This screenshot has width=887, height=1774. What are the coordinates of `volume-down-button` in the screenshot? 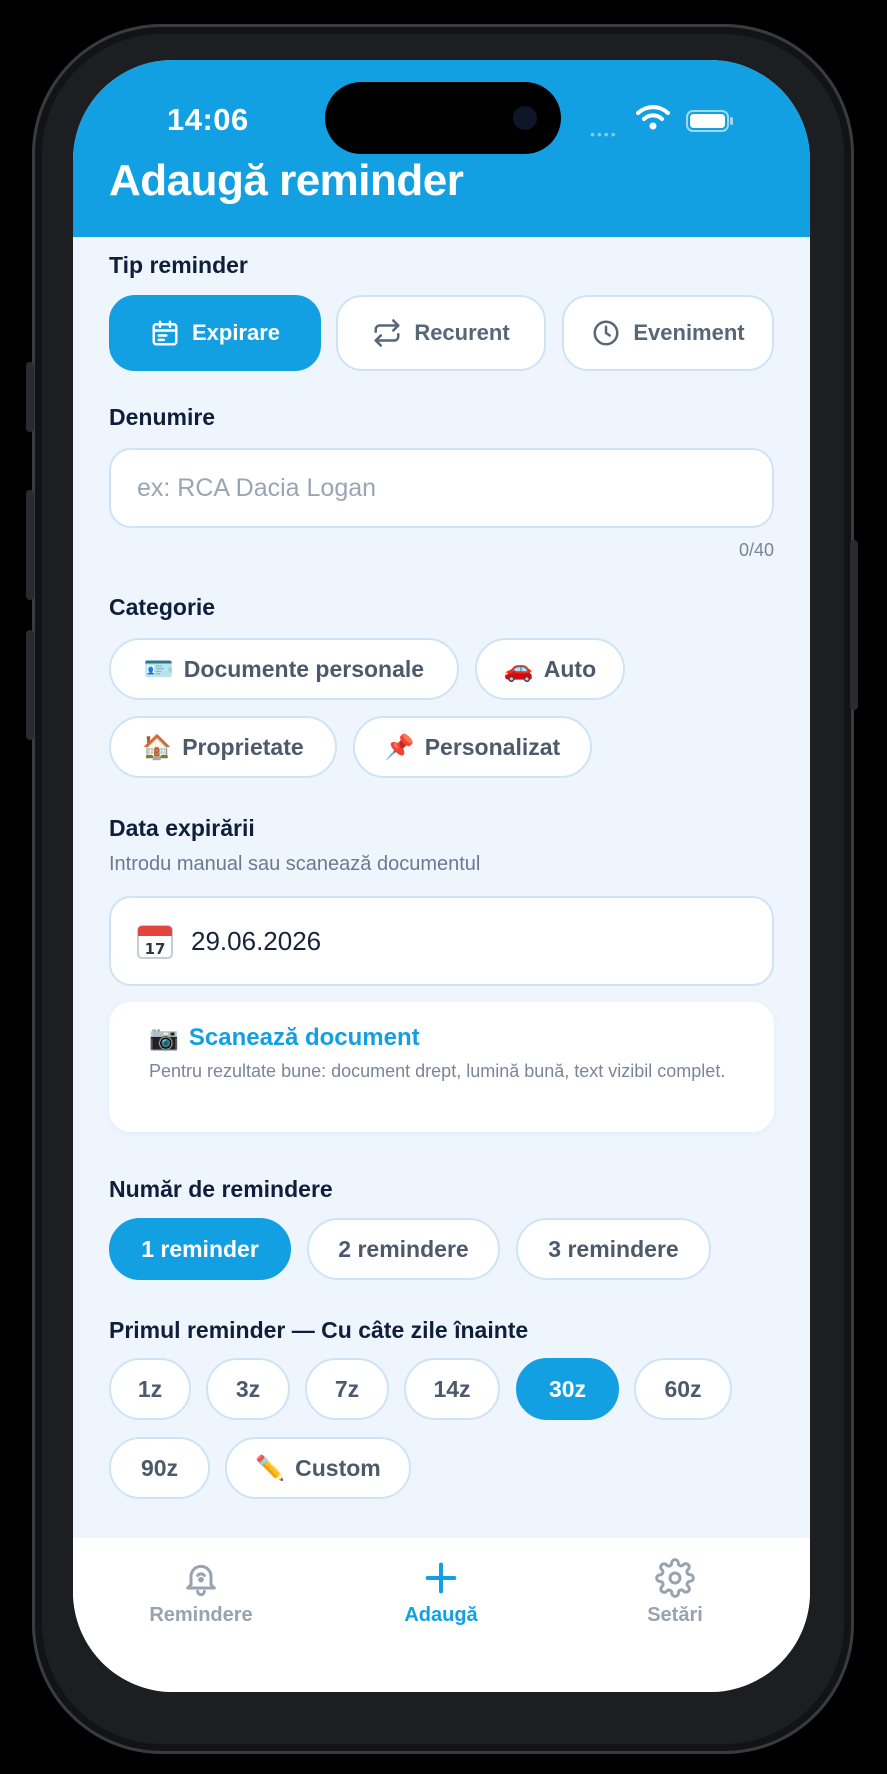 It's located at (30, 685).